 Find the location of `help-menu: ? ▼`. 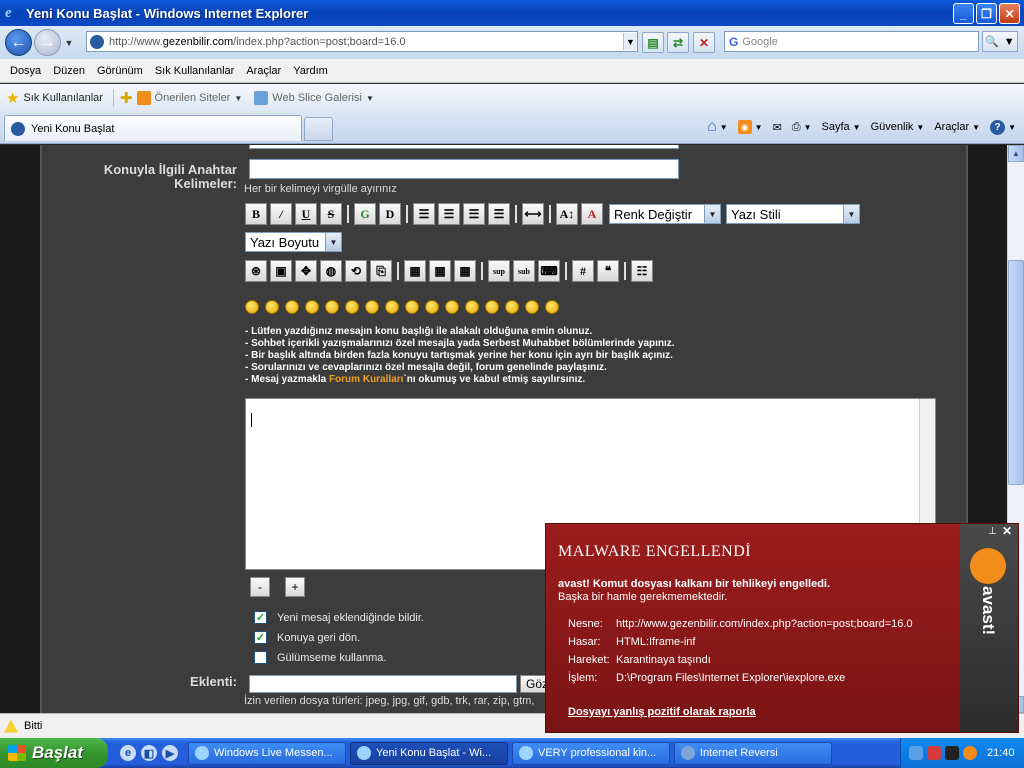

help-menu: ? ▼ is located at coordinates (1003, 127).